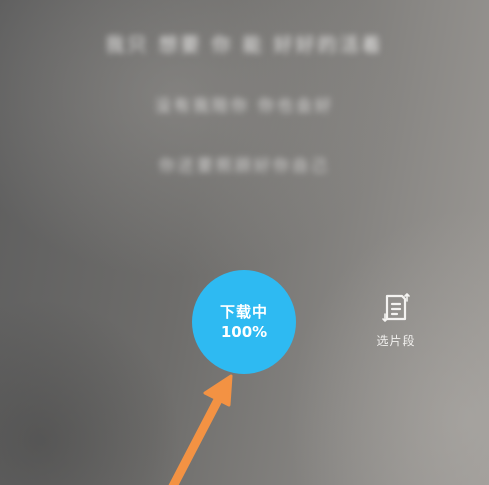  What do you see at coordinates (244, 322) in the screenshot?
I see `download-progress-button: 下载中 100%` at bounding box center [244, 322].